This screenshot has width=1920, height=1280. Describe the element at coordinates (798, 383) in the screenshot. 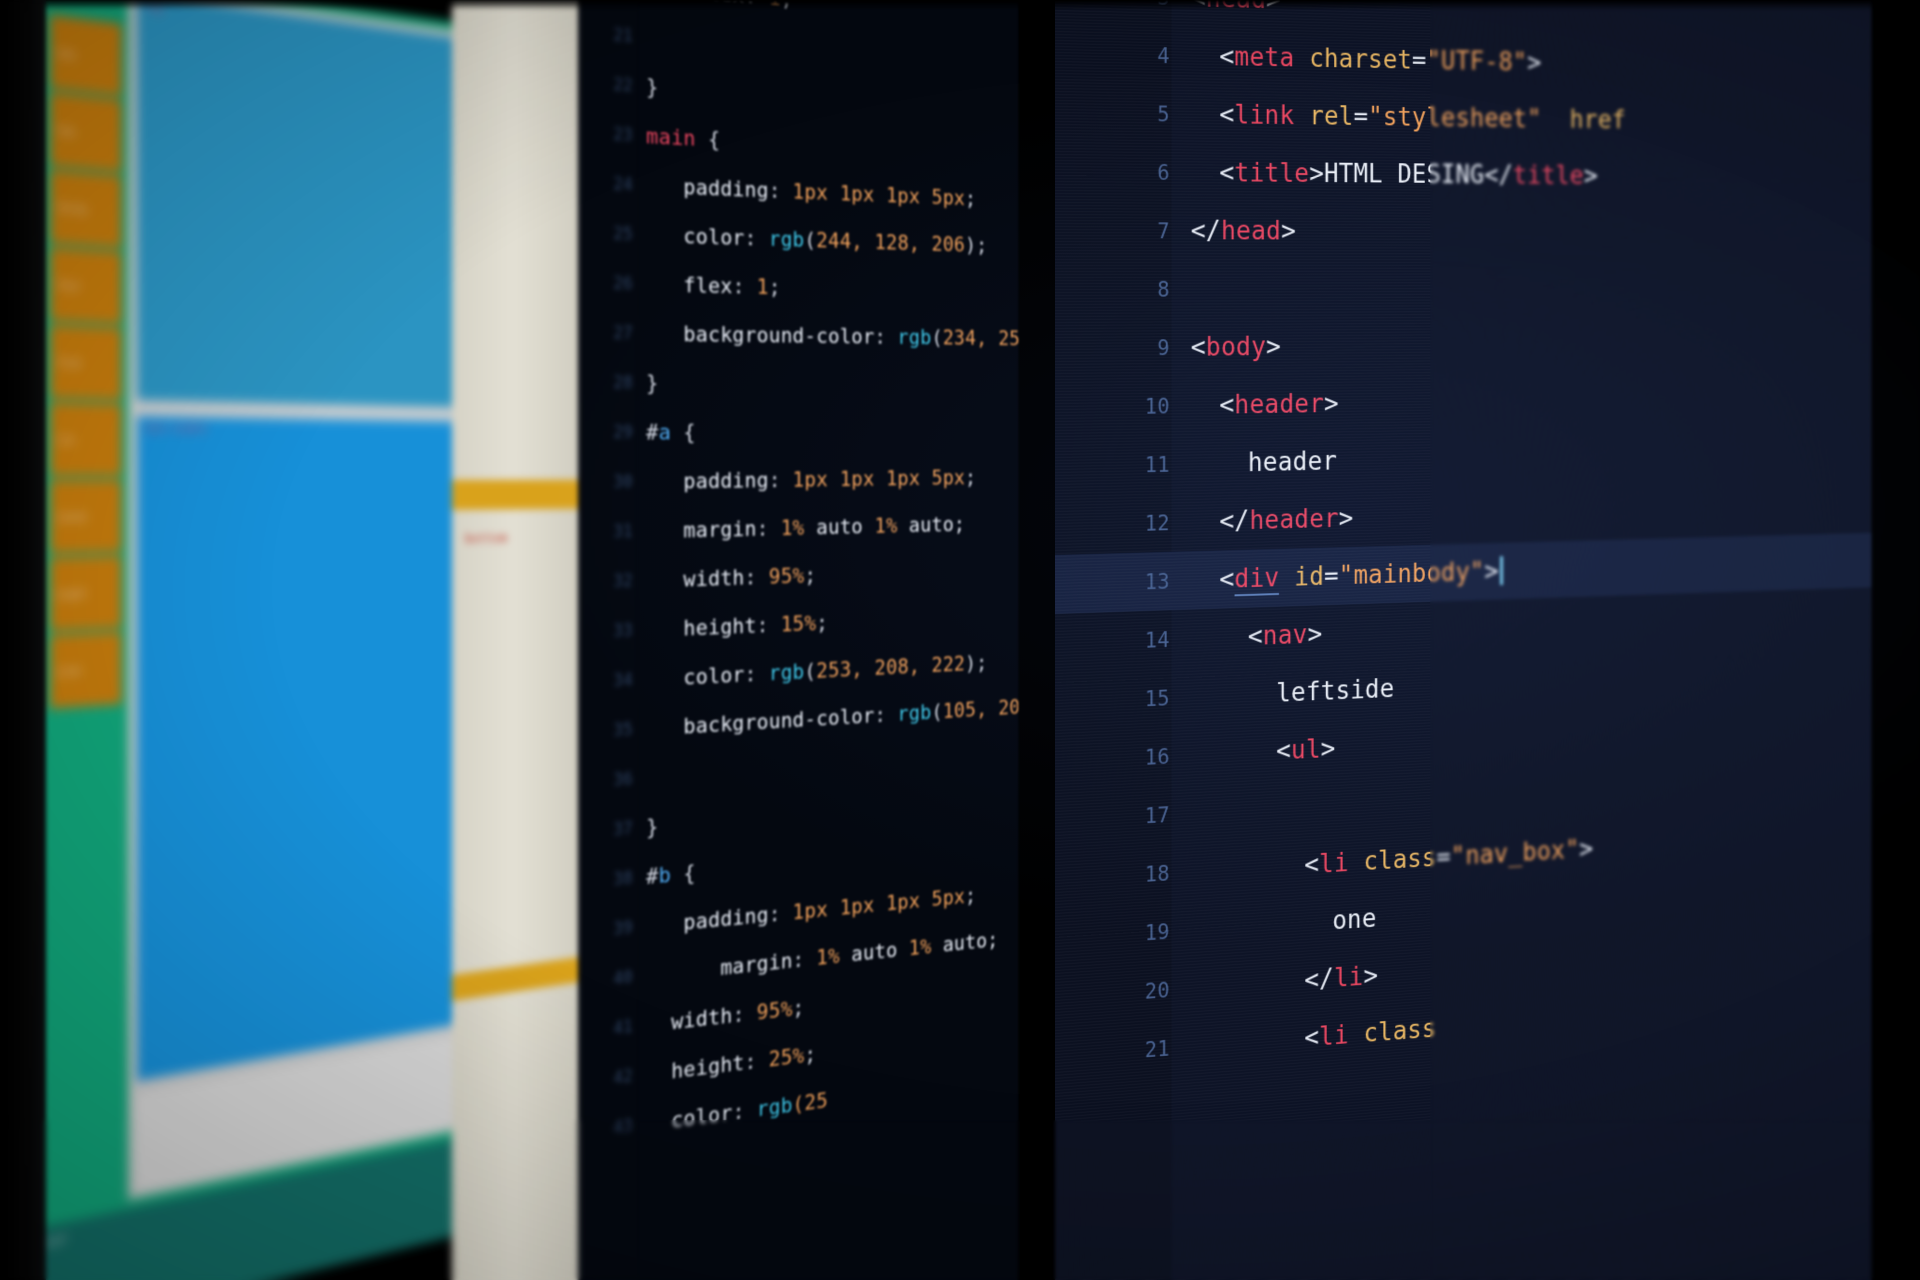

I see `code-line: 28}` at that location.